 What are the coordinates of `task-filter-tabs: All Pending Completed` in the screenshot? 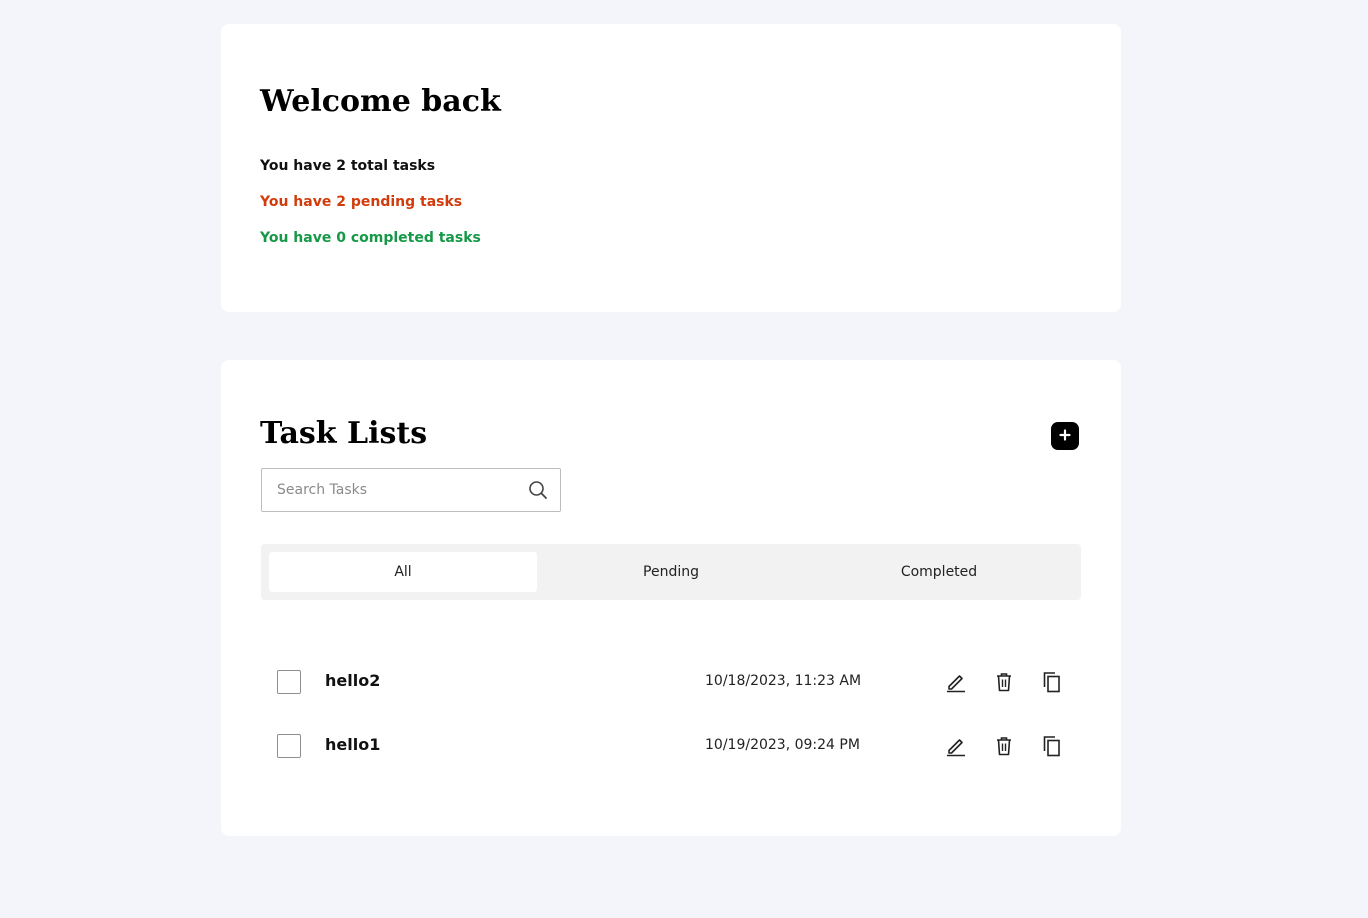 It's located at (671, 572).